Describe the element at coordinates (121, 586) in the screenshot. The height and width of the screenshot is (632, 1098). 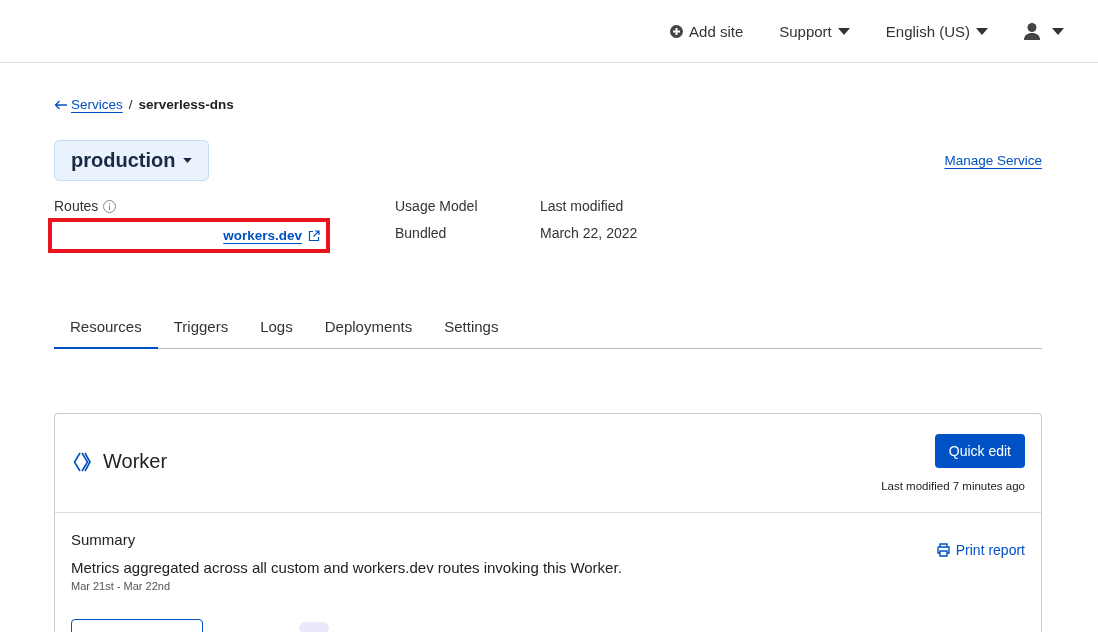
I see `date-range: Mar 21st - Mar 22nd` at that location.